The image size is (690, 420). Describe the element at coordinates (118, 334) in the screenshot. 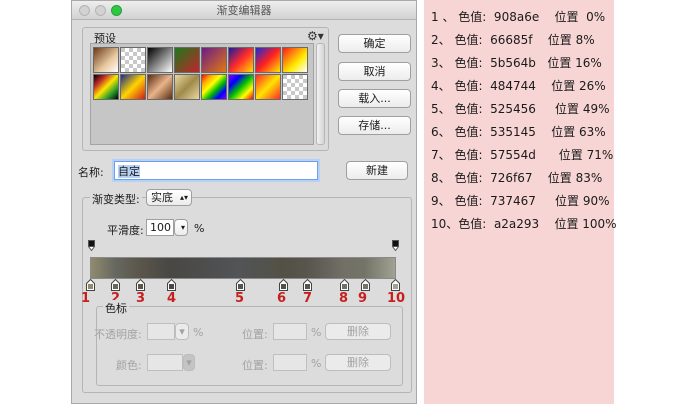

I see `opacity-label: 不透明度:` at that location.